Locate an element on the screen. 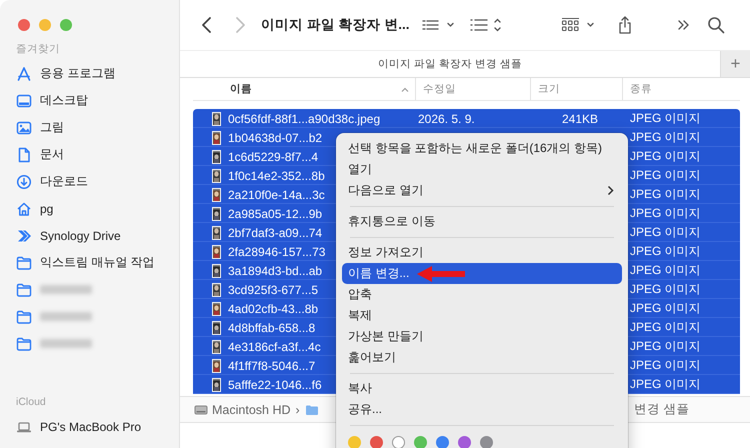 This screenshot has height=448, width=750. file-name: 2a985a05-12...9b is located at coordinates (275, 213).